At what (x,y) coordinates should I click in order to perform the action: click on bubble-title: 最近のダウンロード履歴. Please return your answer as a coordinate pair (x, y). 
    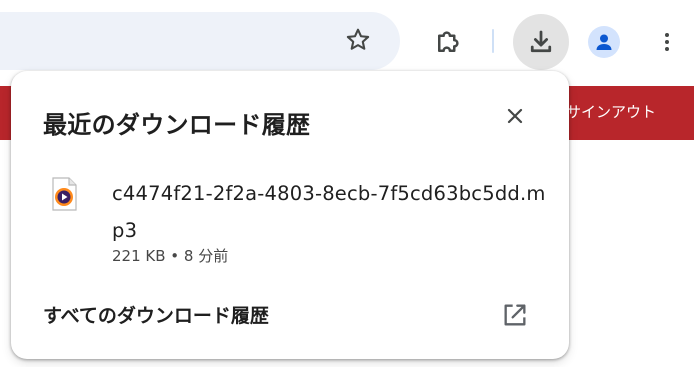
    Looking at the image, I should click on (177, 125).